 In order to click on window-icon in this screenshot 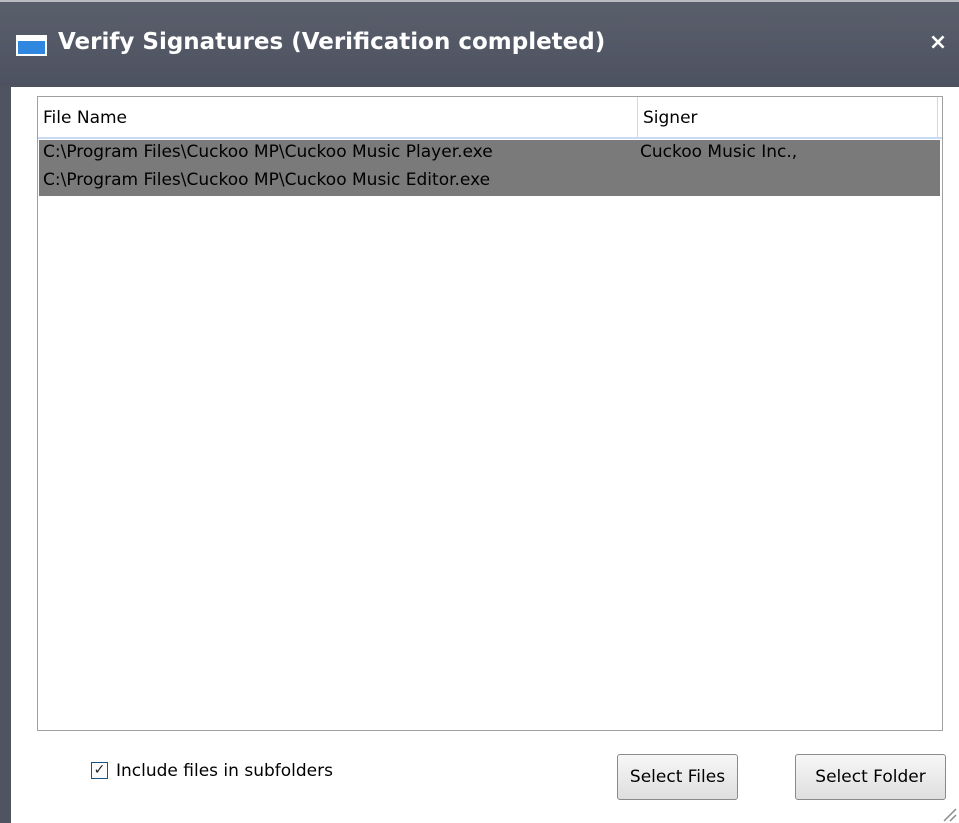, I will do `click(31, 45)`.